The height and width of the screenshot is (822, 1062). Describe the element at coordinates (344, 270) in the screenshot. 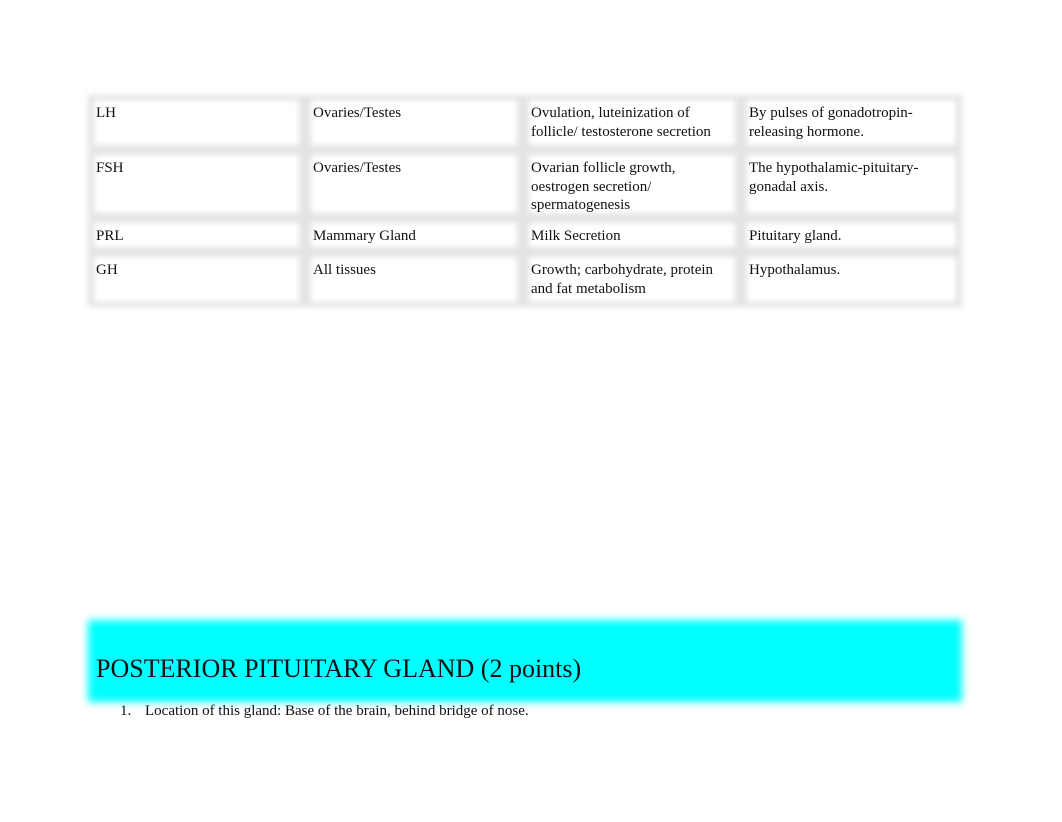

I see `table-cell: All tissues` at that location.